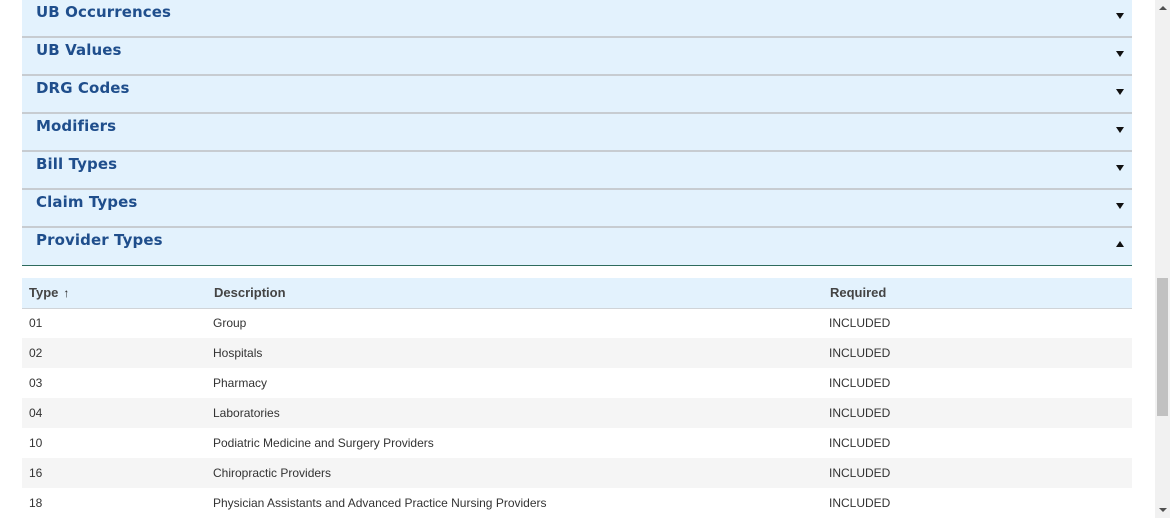 This screenshot has height=518, width=1170. What do you see at coordinates (1163, 8) in the screenshot?
I see `scroll-up-arrow-icon` at bounding box center [1163, 8].